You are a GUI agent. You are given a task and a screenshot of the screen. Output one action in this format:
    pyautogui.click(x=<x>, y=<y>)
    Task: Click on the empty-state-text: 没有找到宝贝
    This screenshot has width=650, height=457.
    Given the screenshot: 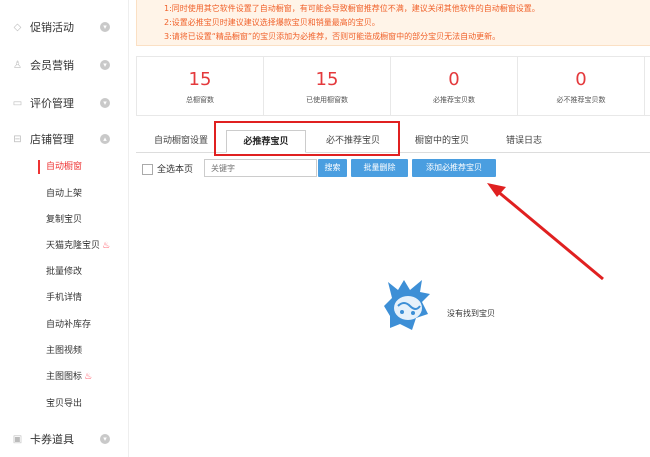 What is the action you would take?
    pyautogui.click(x=471, y=313)
    